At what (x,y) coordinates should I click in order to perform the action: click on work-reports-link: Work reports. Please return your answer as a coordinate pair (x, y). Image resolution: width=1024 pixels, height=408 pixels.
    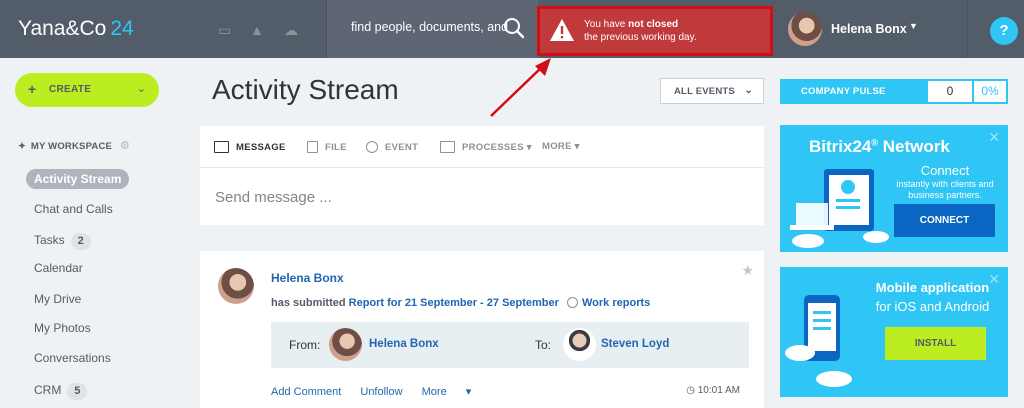
    Looking at the image, I should click on (616, 303).